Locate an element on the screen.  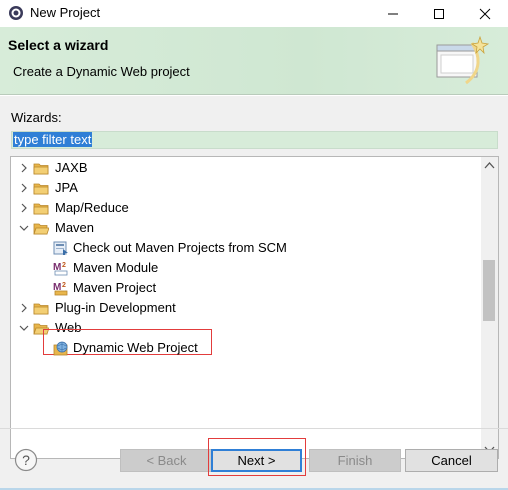
window-title: New Project is located at coordinates (65, 12).